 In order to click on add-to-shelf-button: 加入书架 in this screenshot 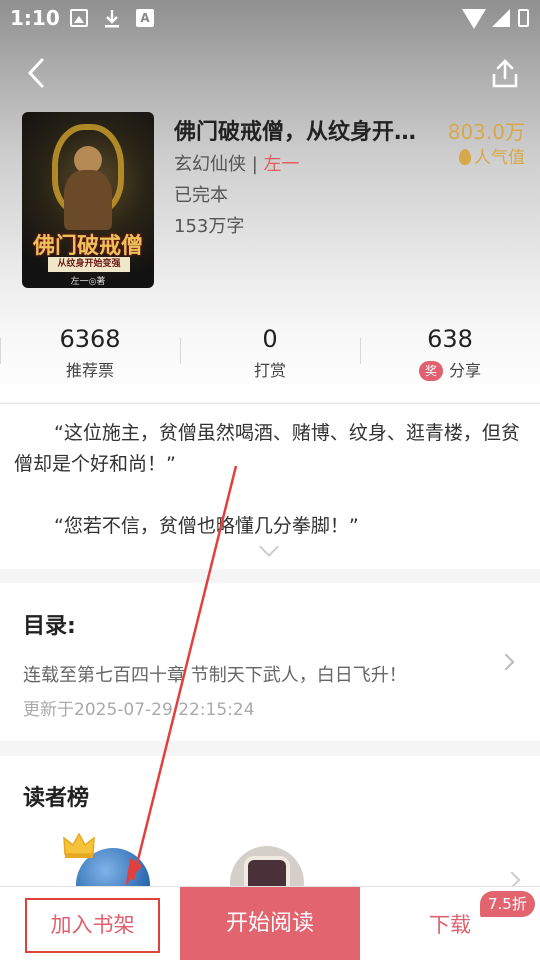, I will do `click(92, 925)`.